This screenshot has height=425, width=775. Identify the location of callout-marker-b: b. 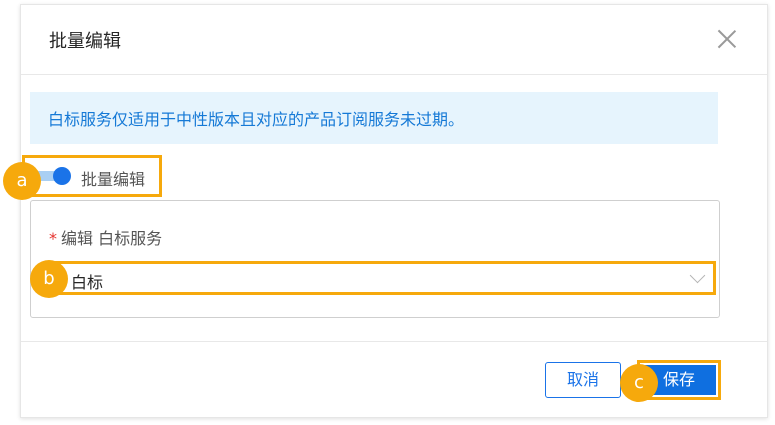
(49, 279).